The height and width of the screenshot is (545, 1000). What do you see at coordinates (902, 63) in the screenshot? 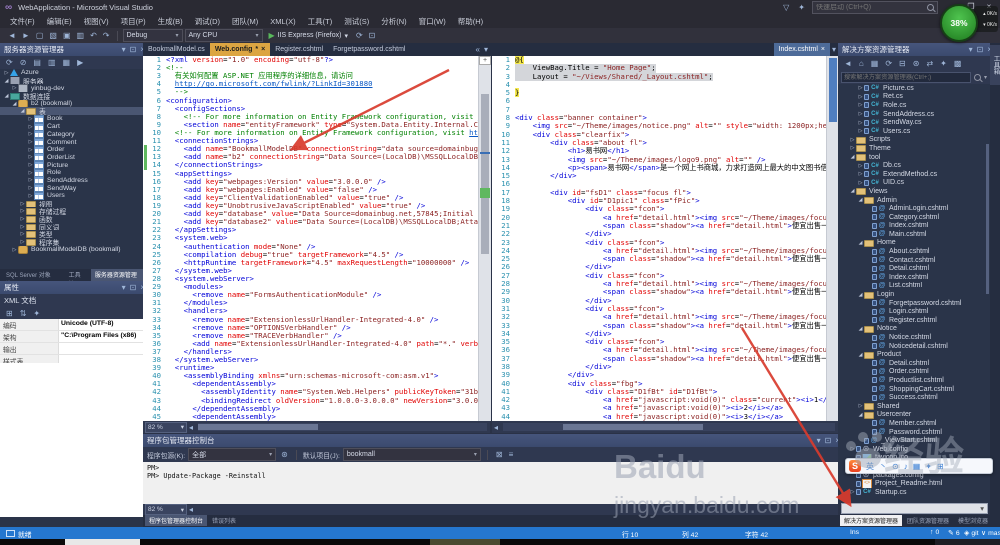
I see `collapse-all-icon: ⊟` at bounding box center [902, 63].